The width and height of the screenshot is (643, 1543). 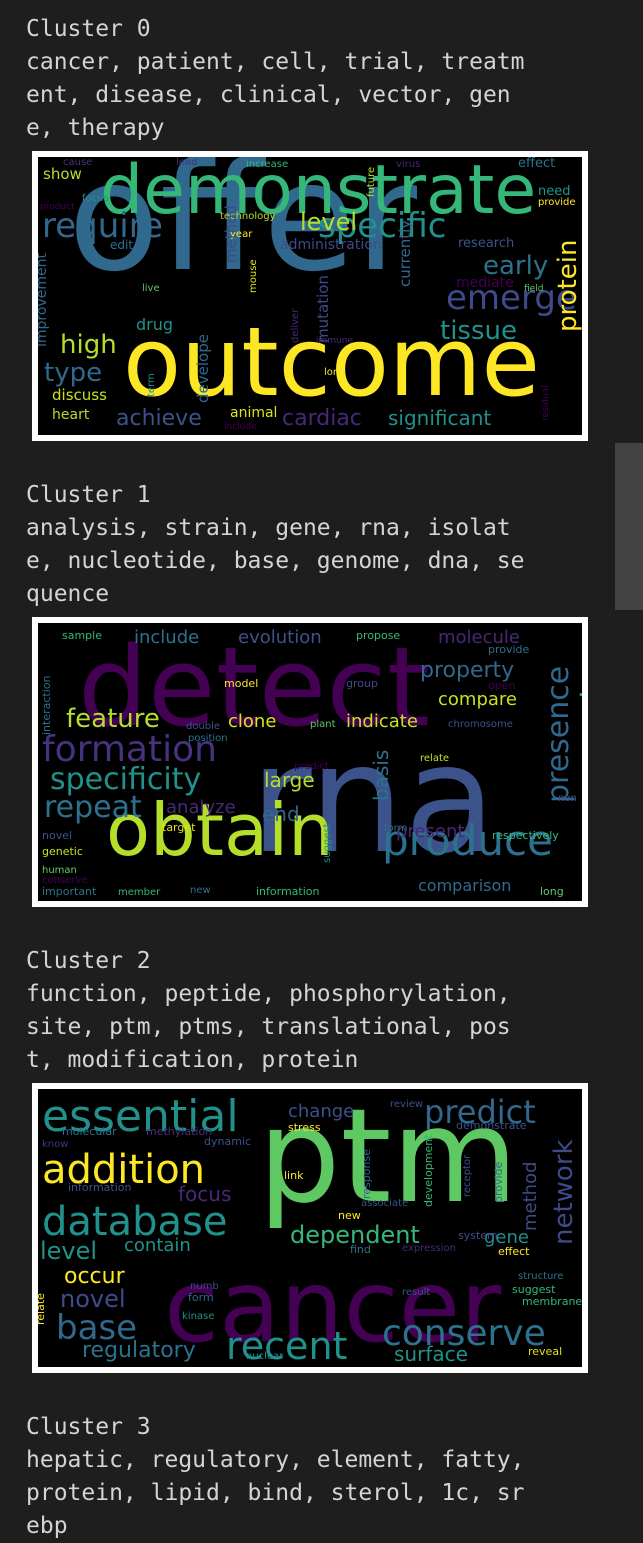 What do you see at coordinates (252, 721) in the screenshot?
I see `wordcloud-word: clone` at bounding box center [252, 721].